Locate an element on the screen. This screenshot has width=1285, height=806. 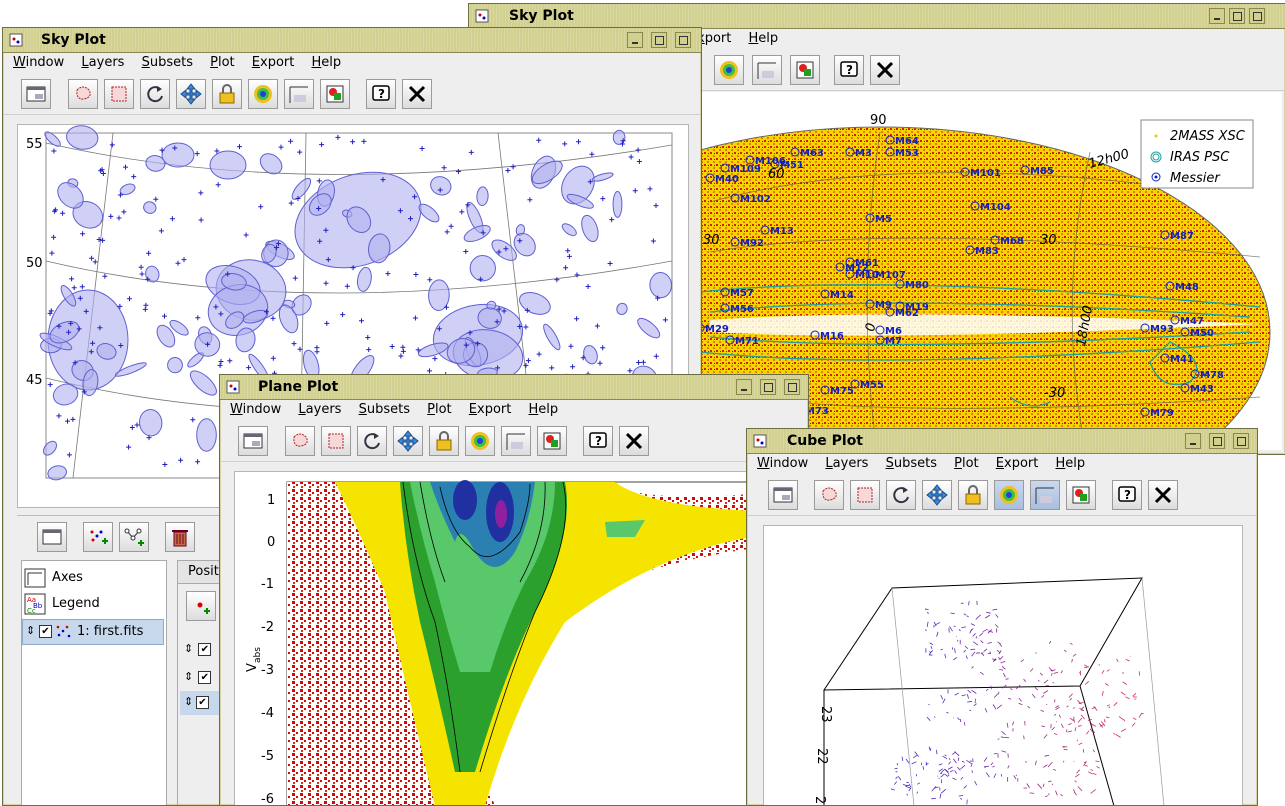
layer-item-first-fits: ⇕ ✔ 1: first.fits is located at coordinates (93, 632).